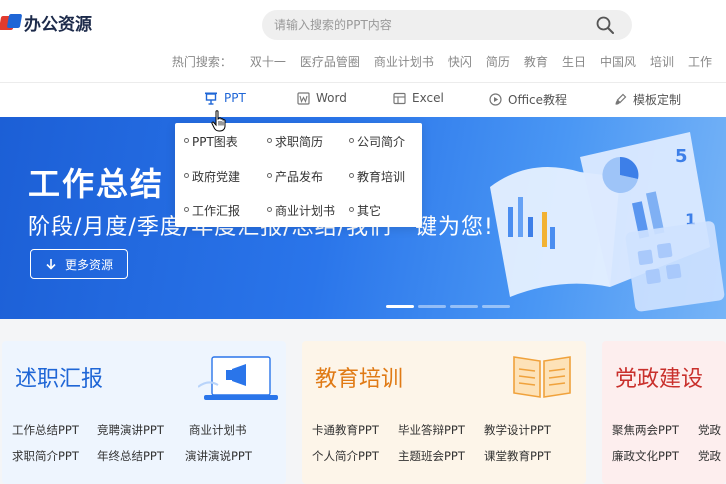 The image size is (726, 484). Describe the element at coordinates (657, 100) in the screenshot. I see `nav-item-label: 模板定制` at that location.